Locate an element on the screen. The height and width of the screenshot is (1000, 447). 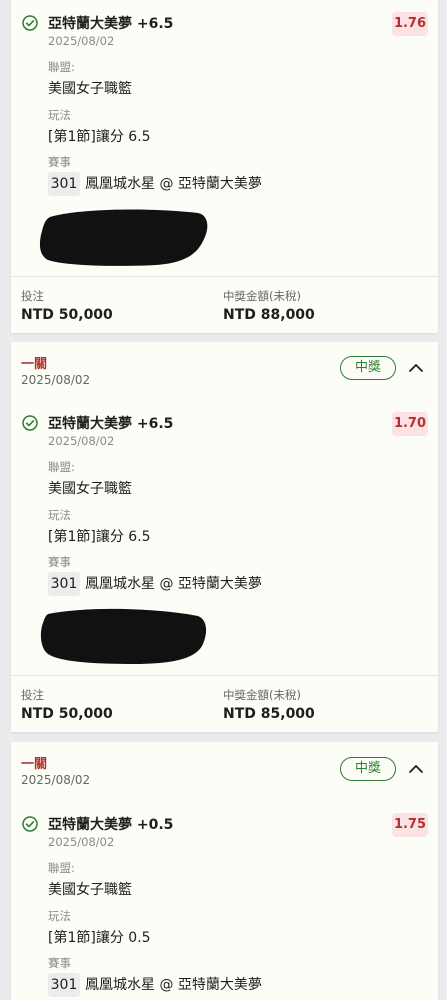
odds-badge: 1.76 is located at coordinates (410, 24).